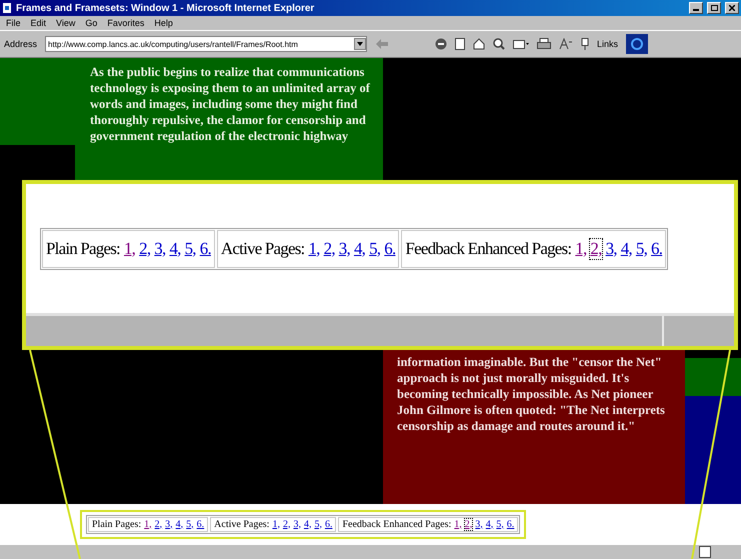 This screenshot has width=741, height=559. Describe the element at coordinates (479, 44) in the screenshot. I see `home-icon` at that location.